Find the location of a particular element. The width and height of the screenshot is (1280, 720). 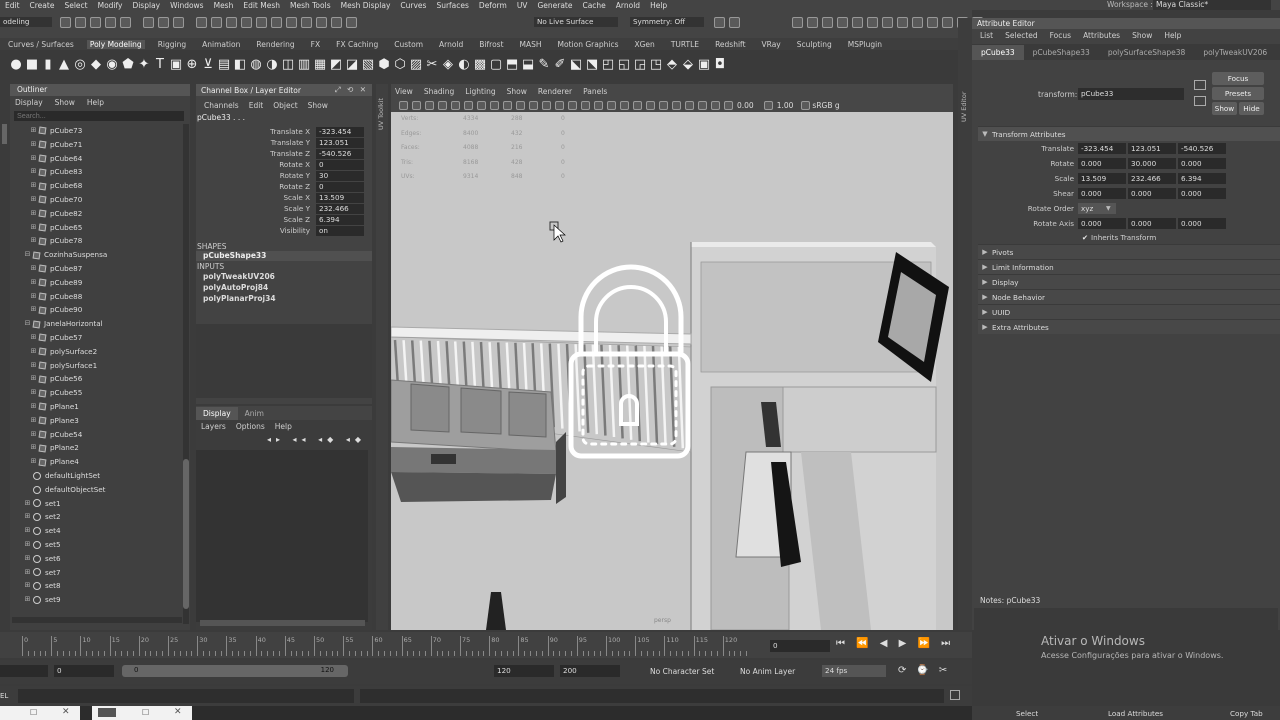

ae-select-button: Select is located at coordinates (1027, 713).